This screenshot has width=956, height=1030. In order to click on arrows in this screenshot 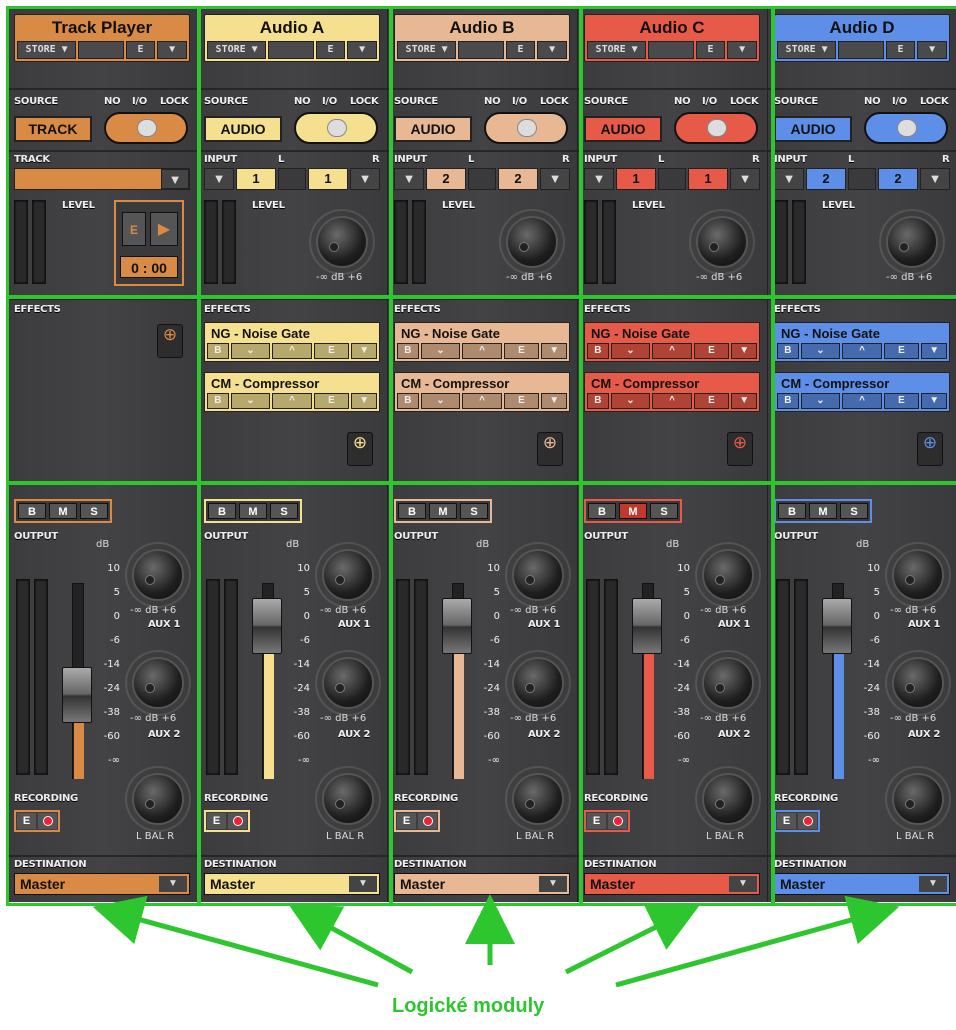, I will do `click(496, 941)`.